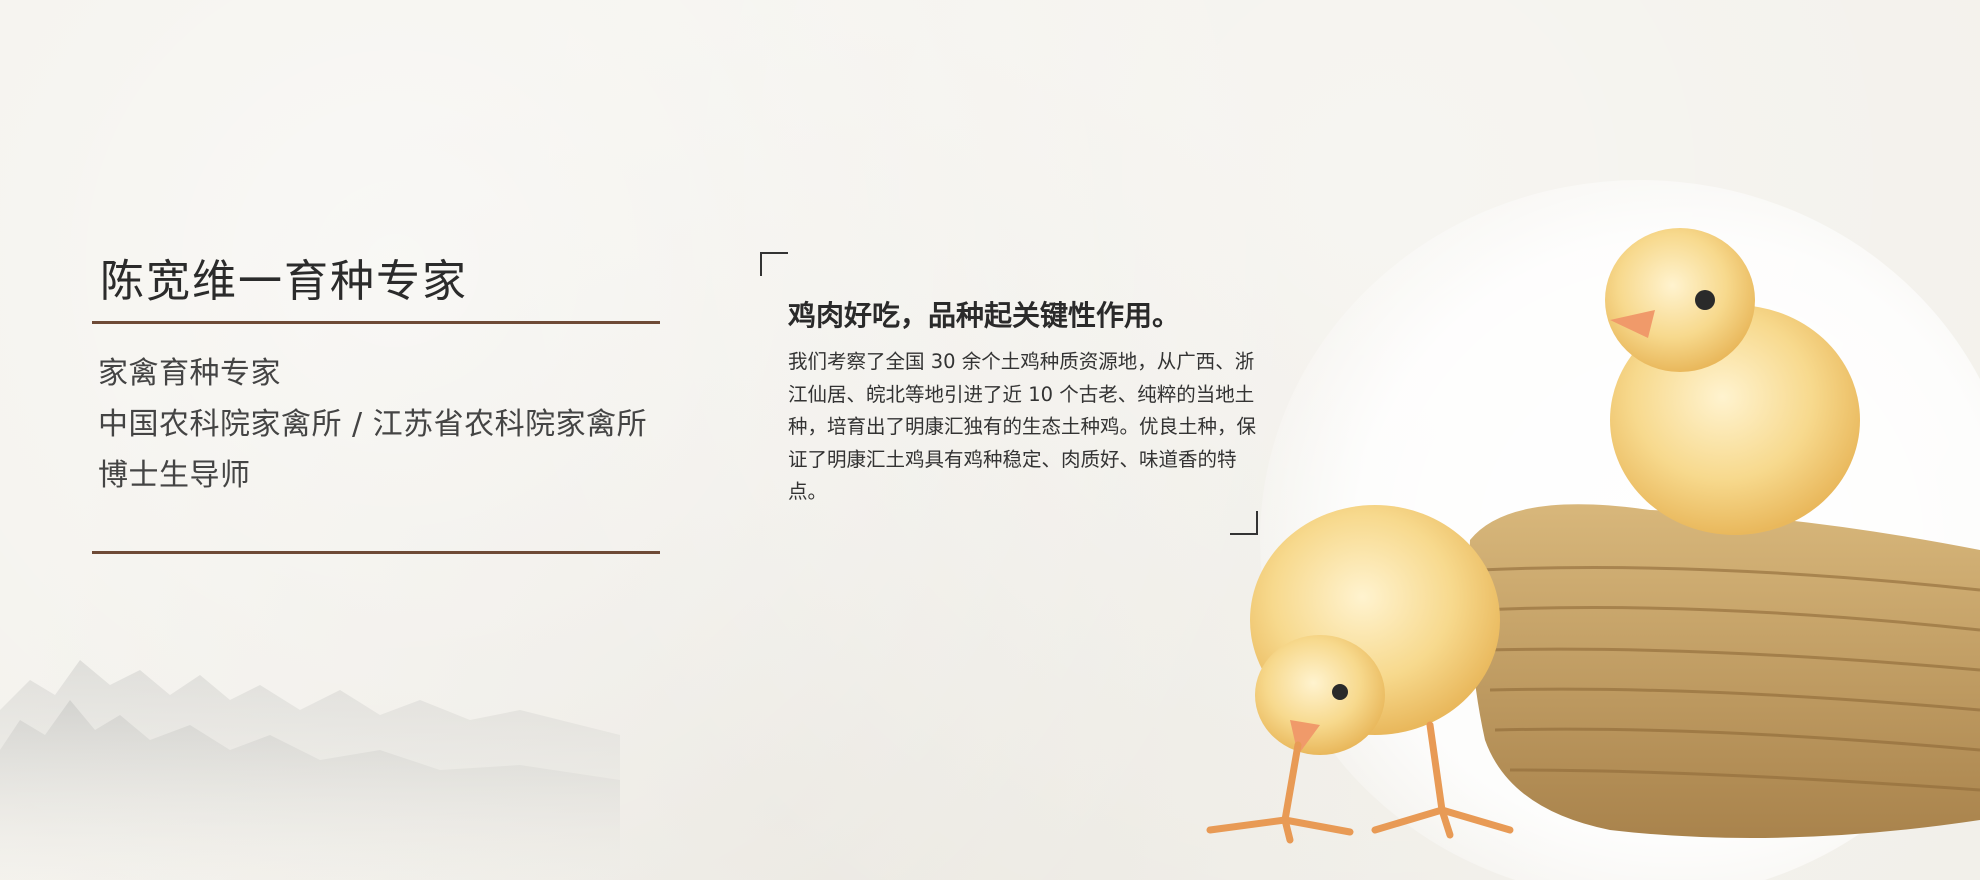 Image resolution: width=1980 pixels, height=880 pixels. What do you see at coordinates (774, 264) in the screenshot?
I see `corner-bracket-top-left` at bounding box center [774, 264].